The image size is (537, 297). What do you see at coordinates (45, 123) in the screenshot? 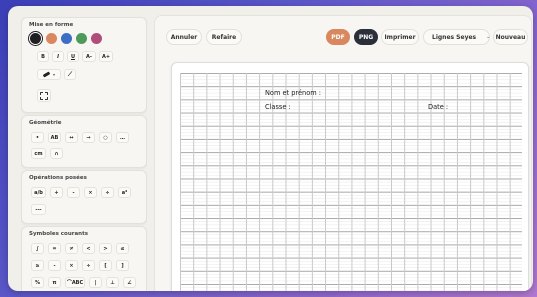
I see `geometry-title: Géométrie` at bounding box center [45, 123].